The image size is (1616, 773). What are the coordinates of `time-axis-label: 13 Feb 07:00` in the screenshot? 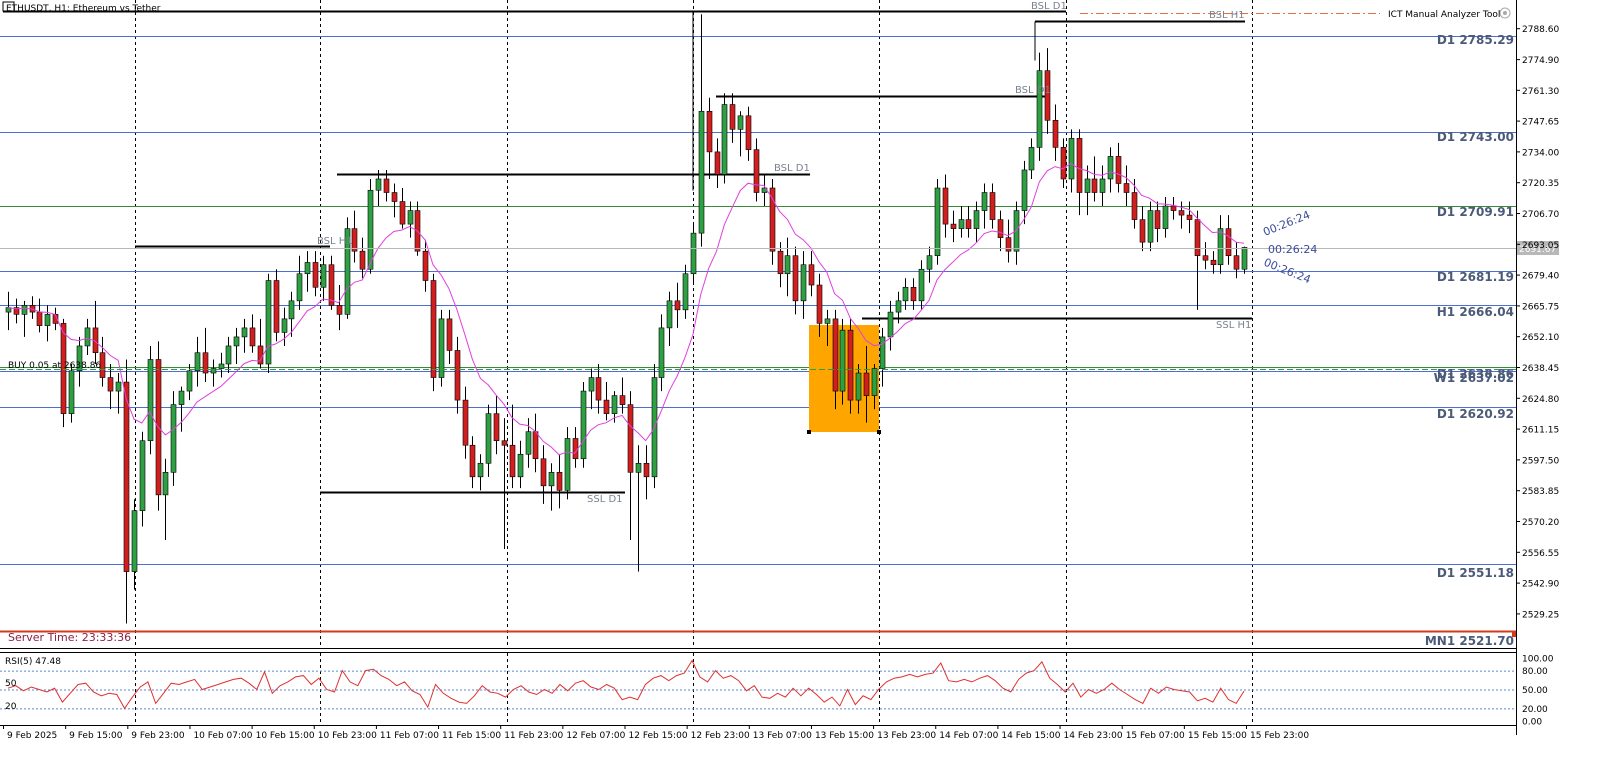 It's located at (782, 736).